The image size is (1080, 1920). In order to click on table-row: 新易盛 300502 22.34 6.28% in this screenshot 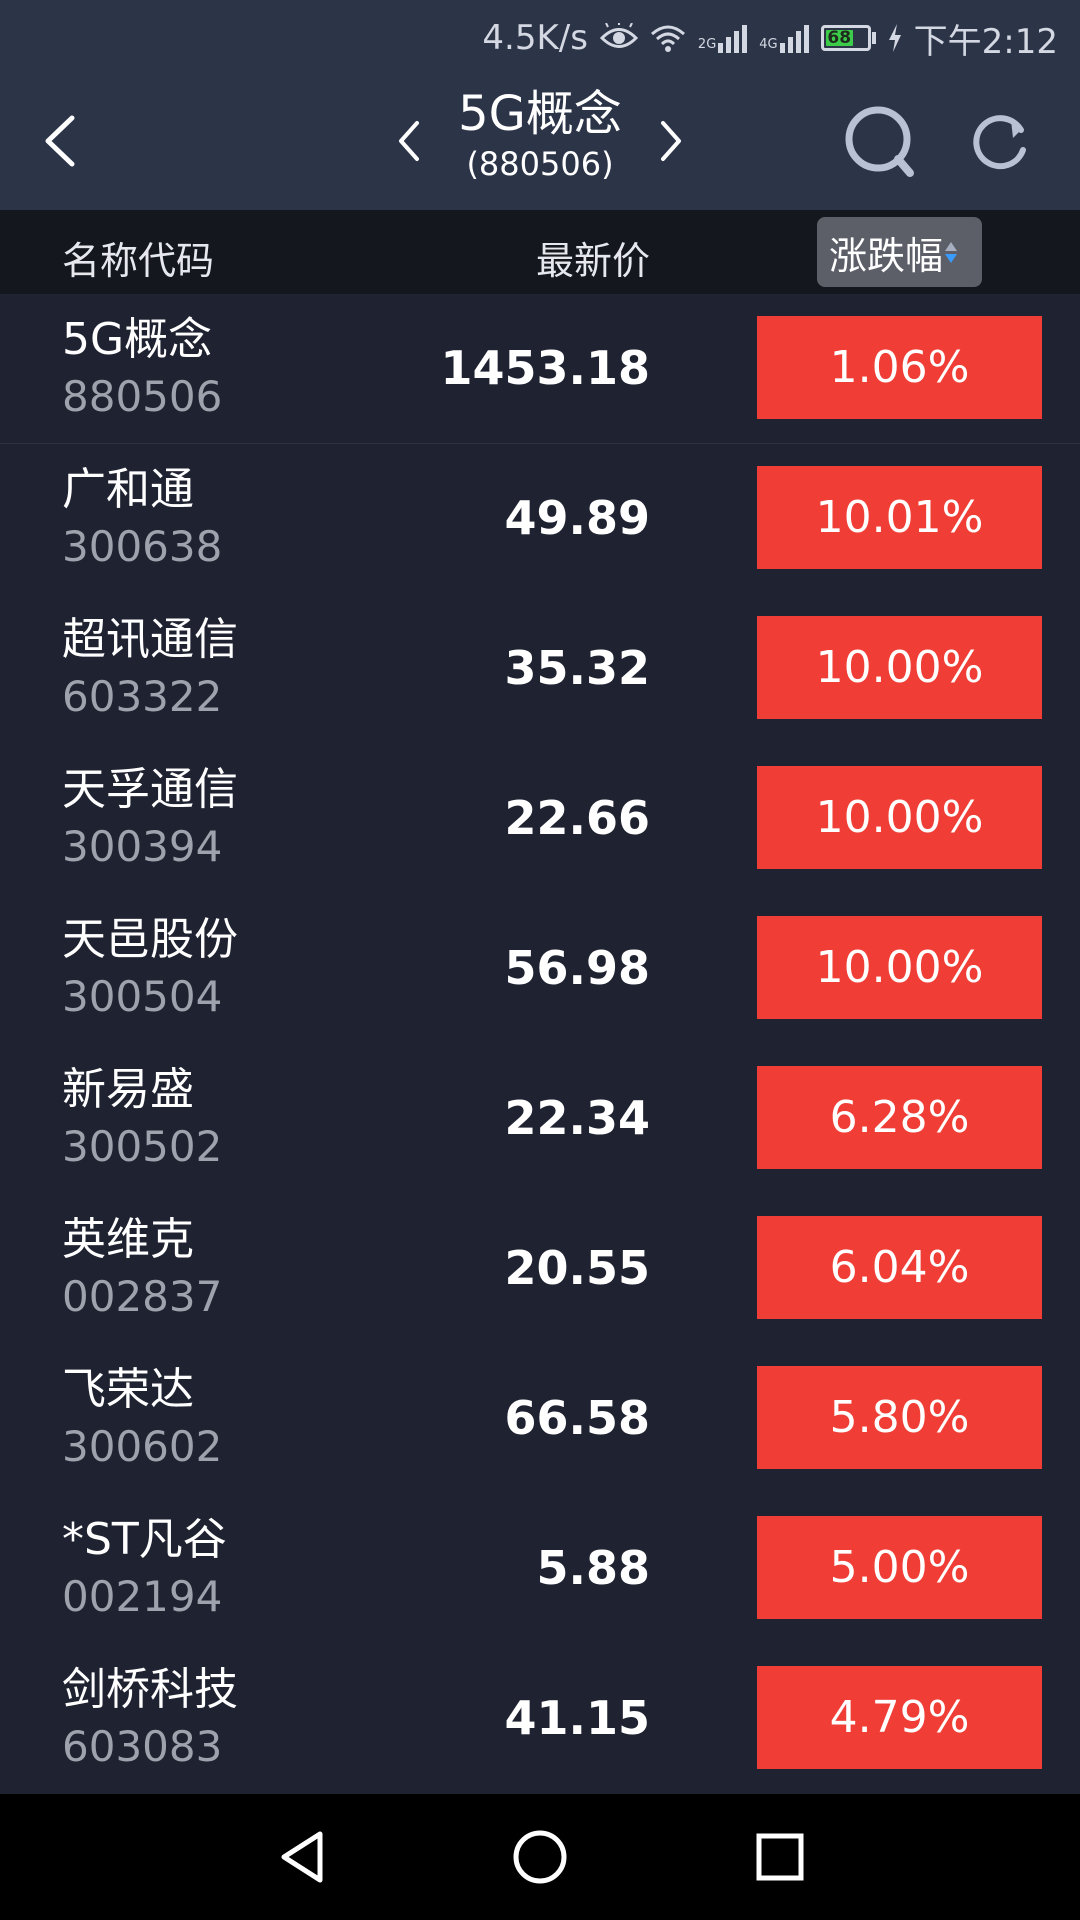, I will do `click(540, 1119)`.